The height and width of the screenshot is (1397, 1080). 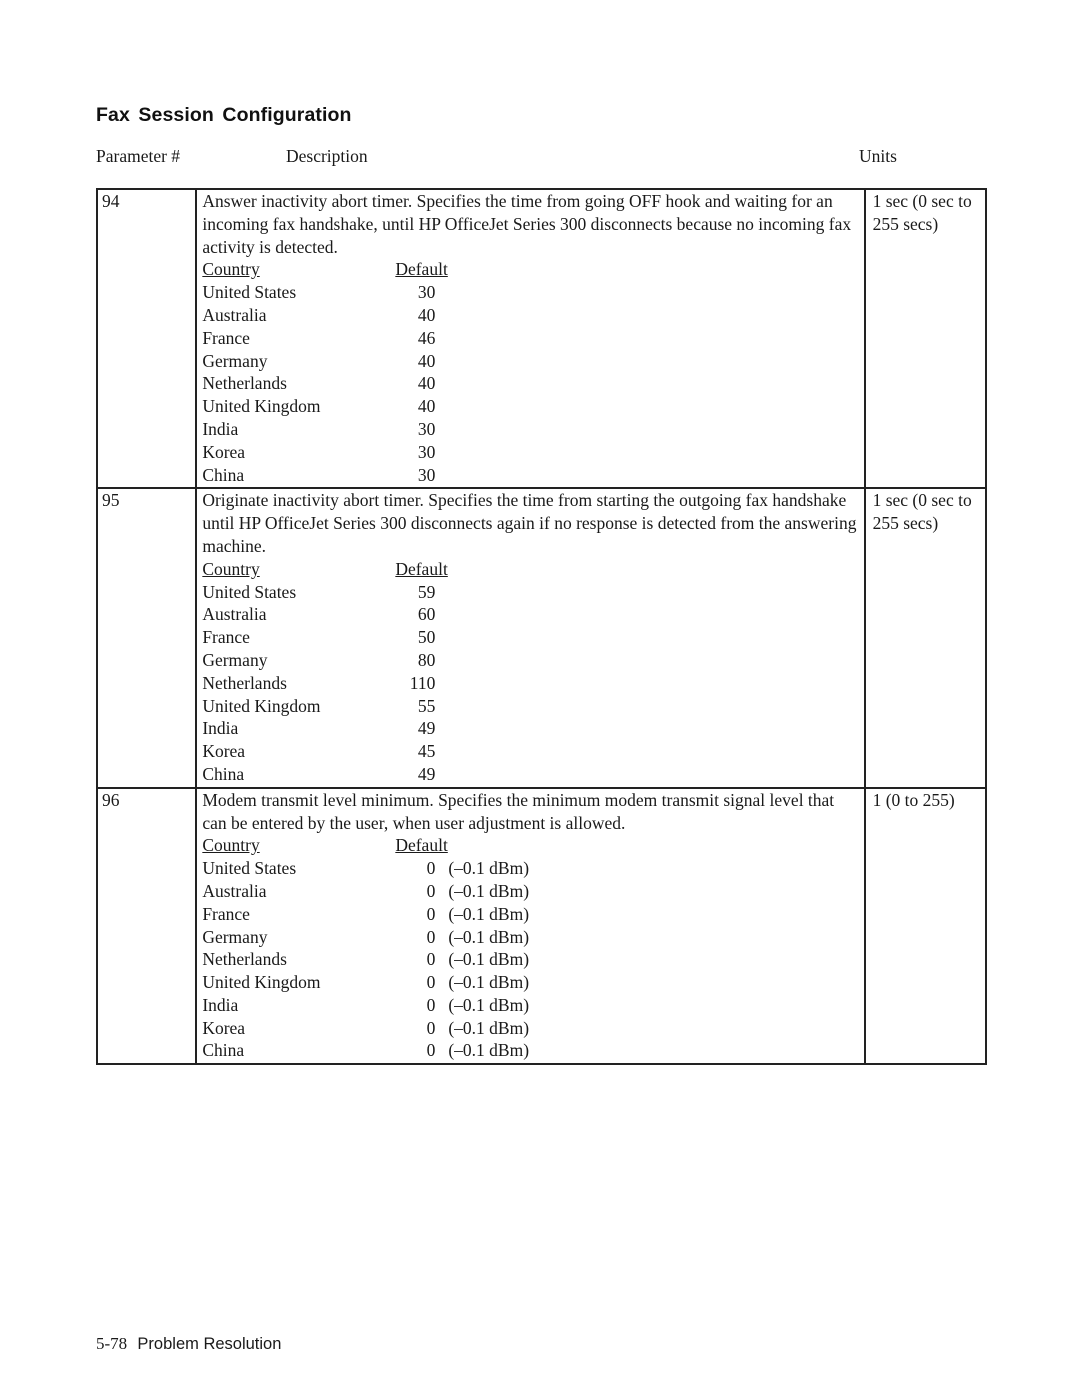 I want to click on country-default-row: France 50, so click(x=532, y=637).